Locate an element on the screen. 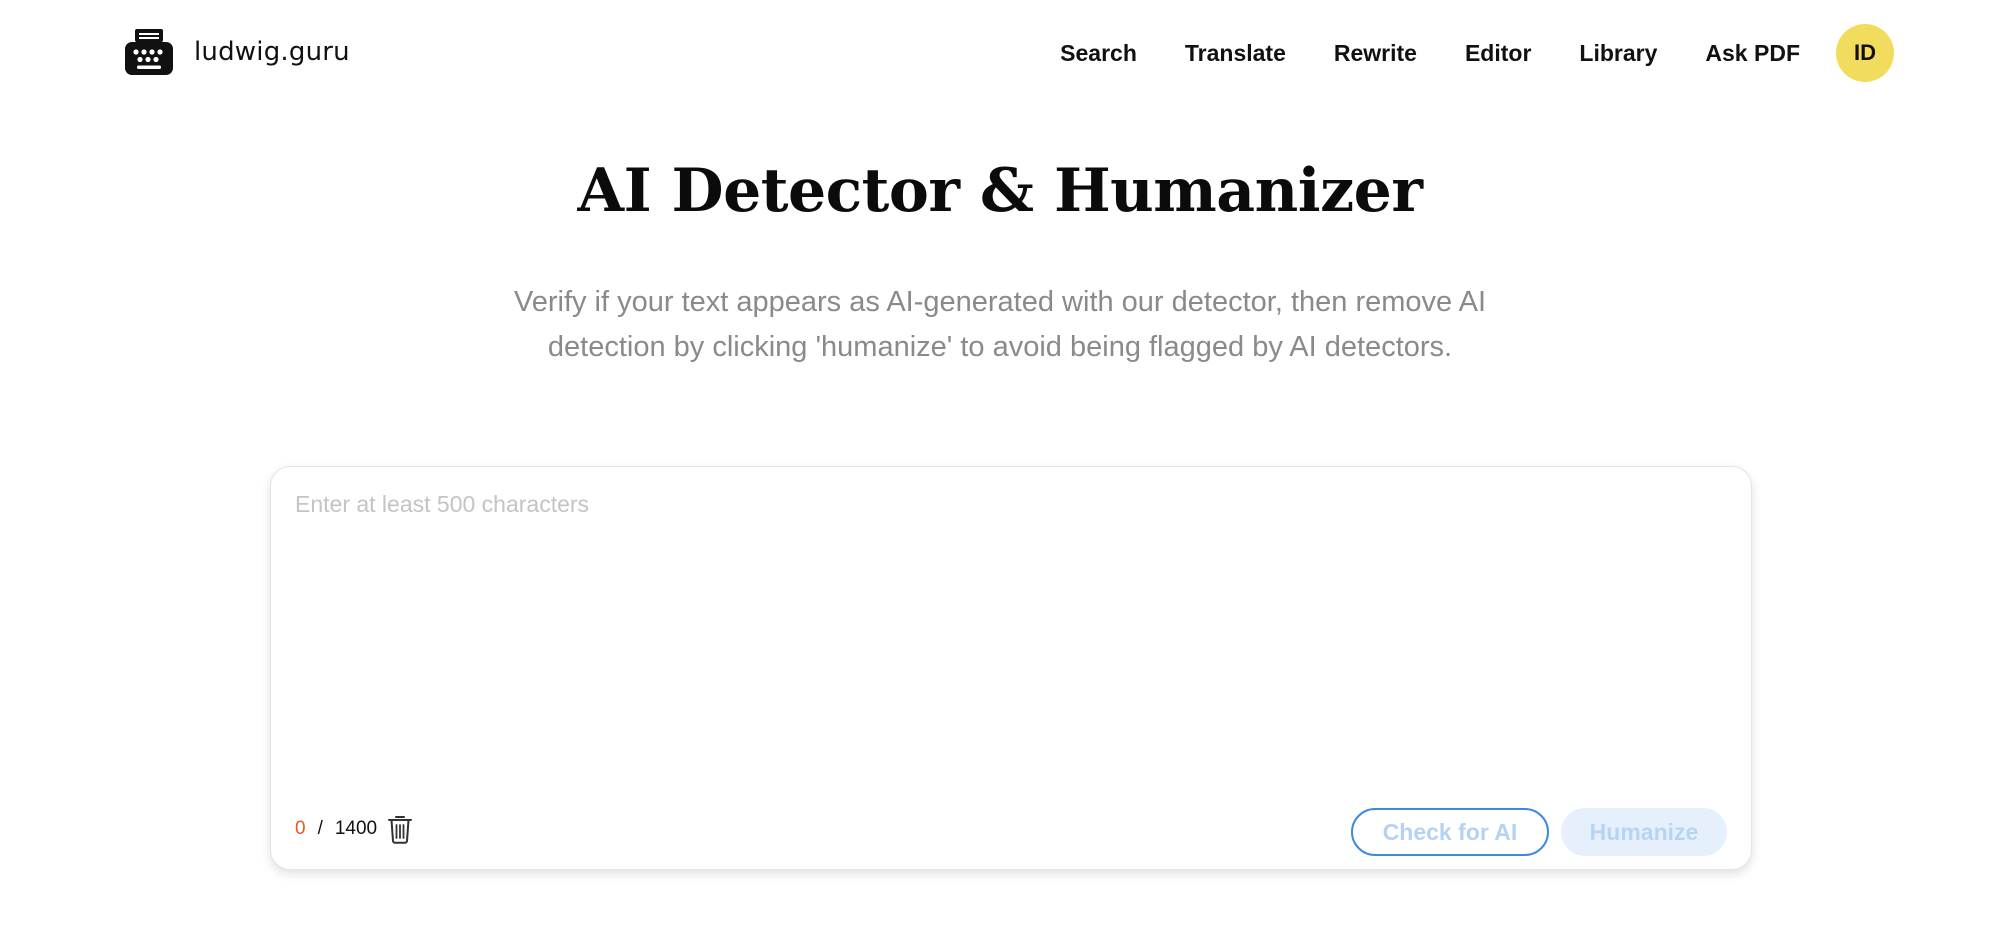 The width and height of the screenshot is (2000, 949). brand-logo-link: ludwig.guru is located at coordinates (237, 52).